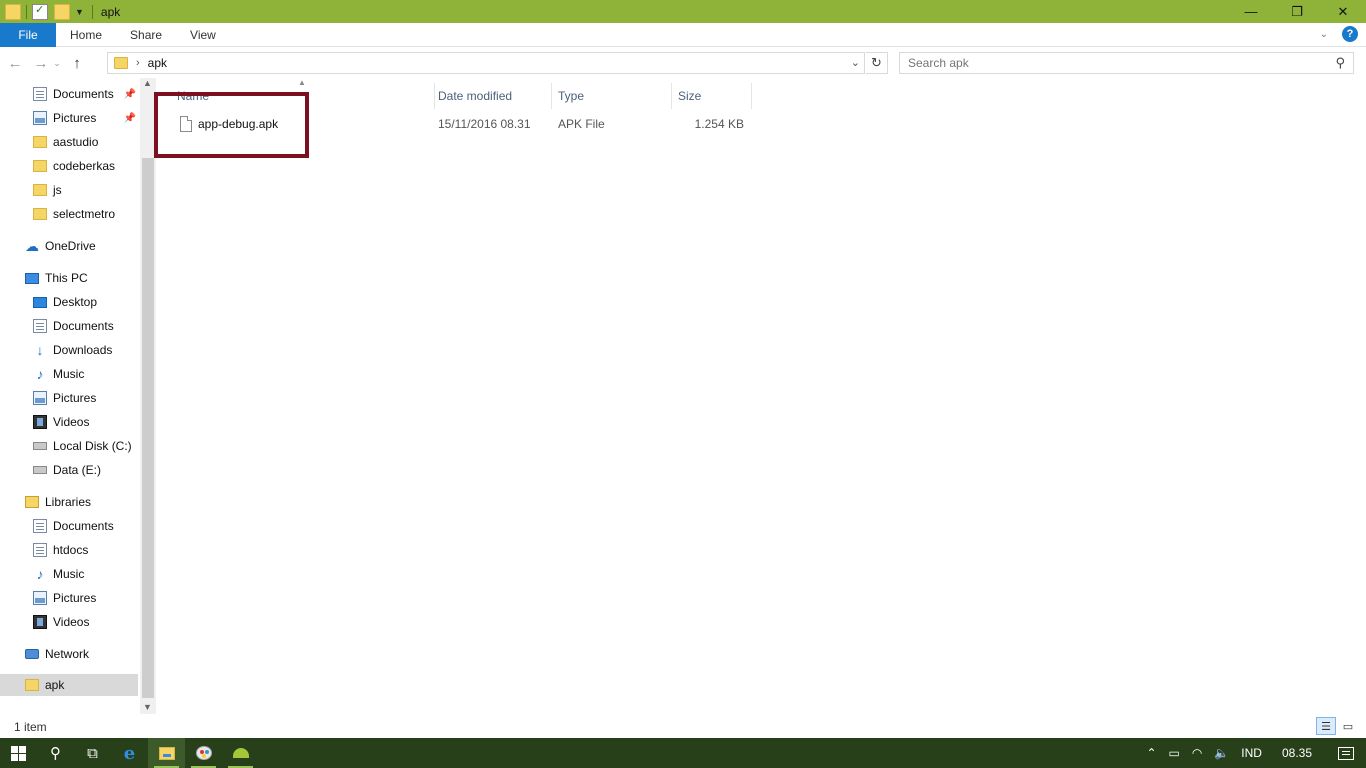  What do you see at coordinates (492, 96) in the screenshot?
I see `column-header-date-modified: Date modified` at bounding box center [492, 96].